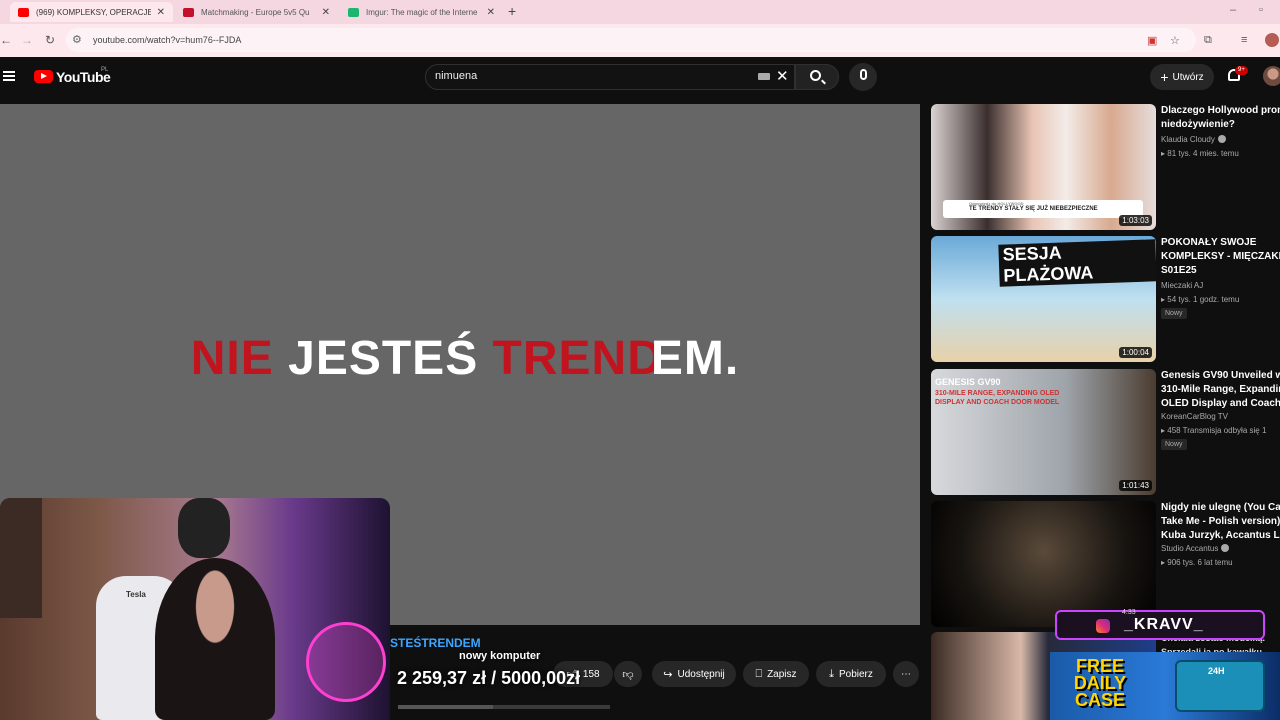 This screenshot has height=720, width=1280. What do you see at coordinates (188, 12) in the screenshot?
I see `faceit-favicon-icon` at bounding box center [188, 12].